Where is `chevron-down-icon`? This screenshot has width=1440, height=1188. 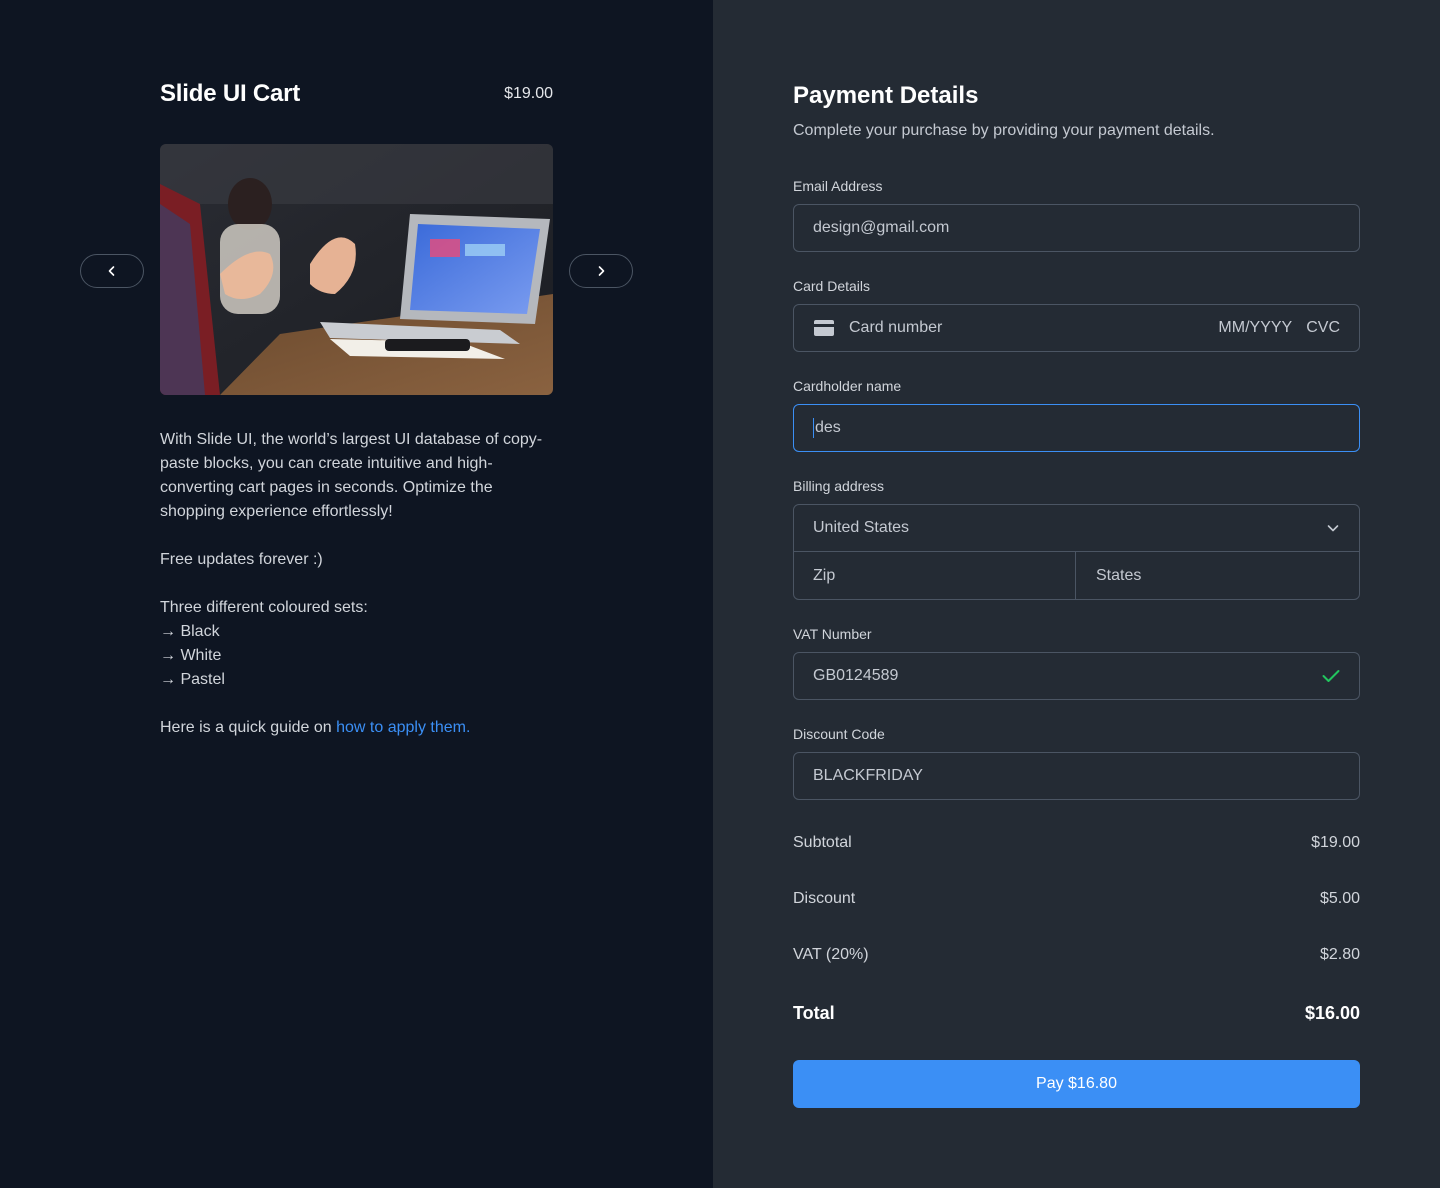
chevron-down-icon is located at coordinates (1333, 528).